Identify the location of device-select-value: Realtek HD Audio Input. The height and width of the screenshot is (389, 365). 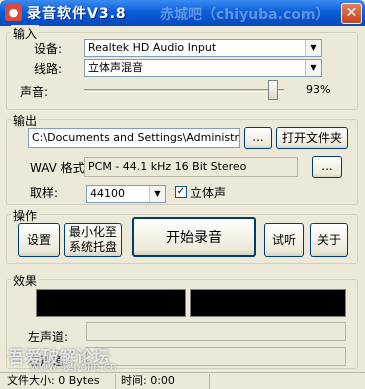
(152, 47).